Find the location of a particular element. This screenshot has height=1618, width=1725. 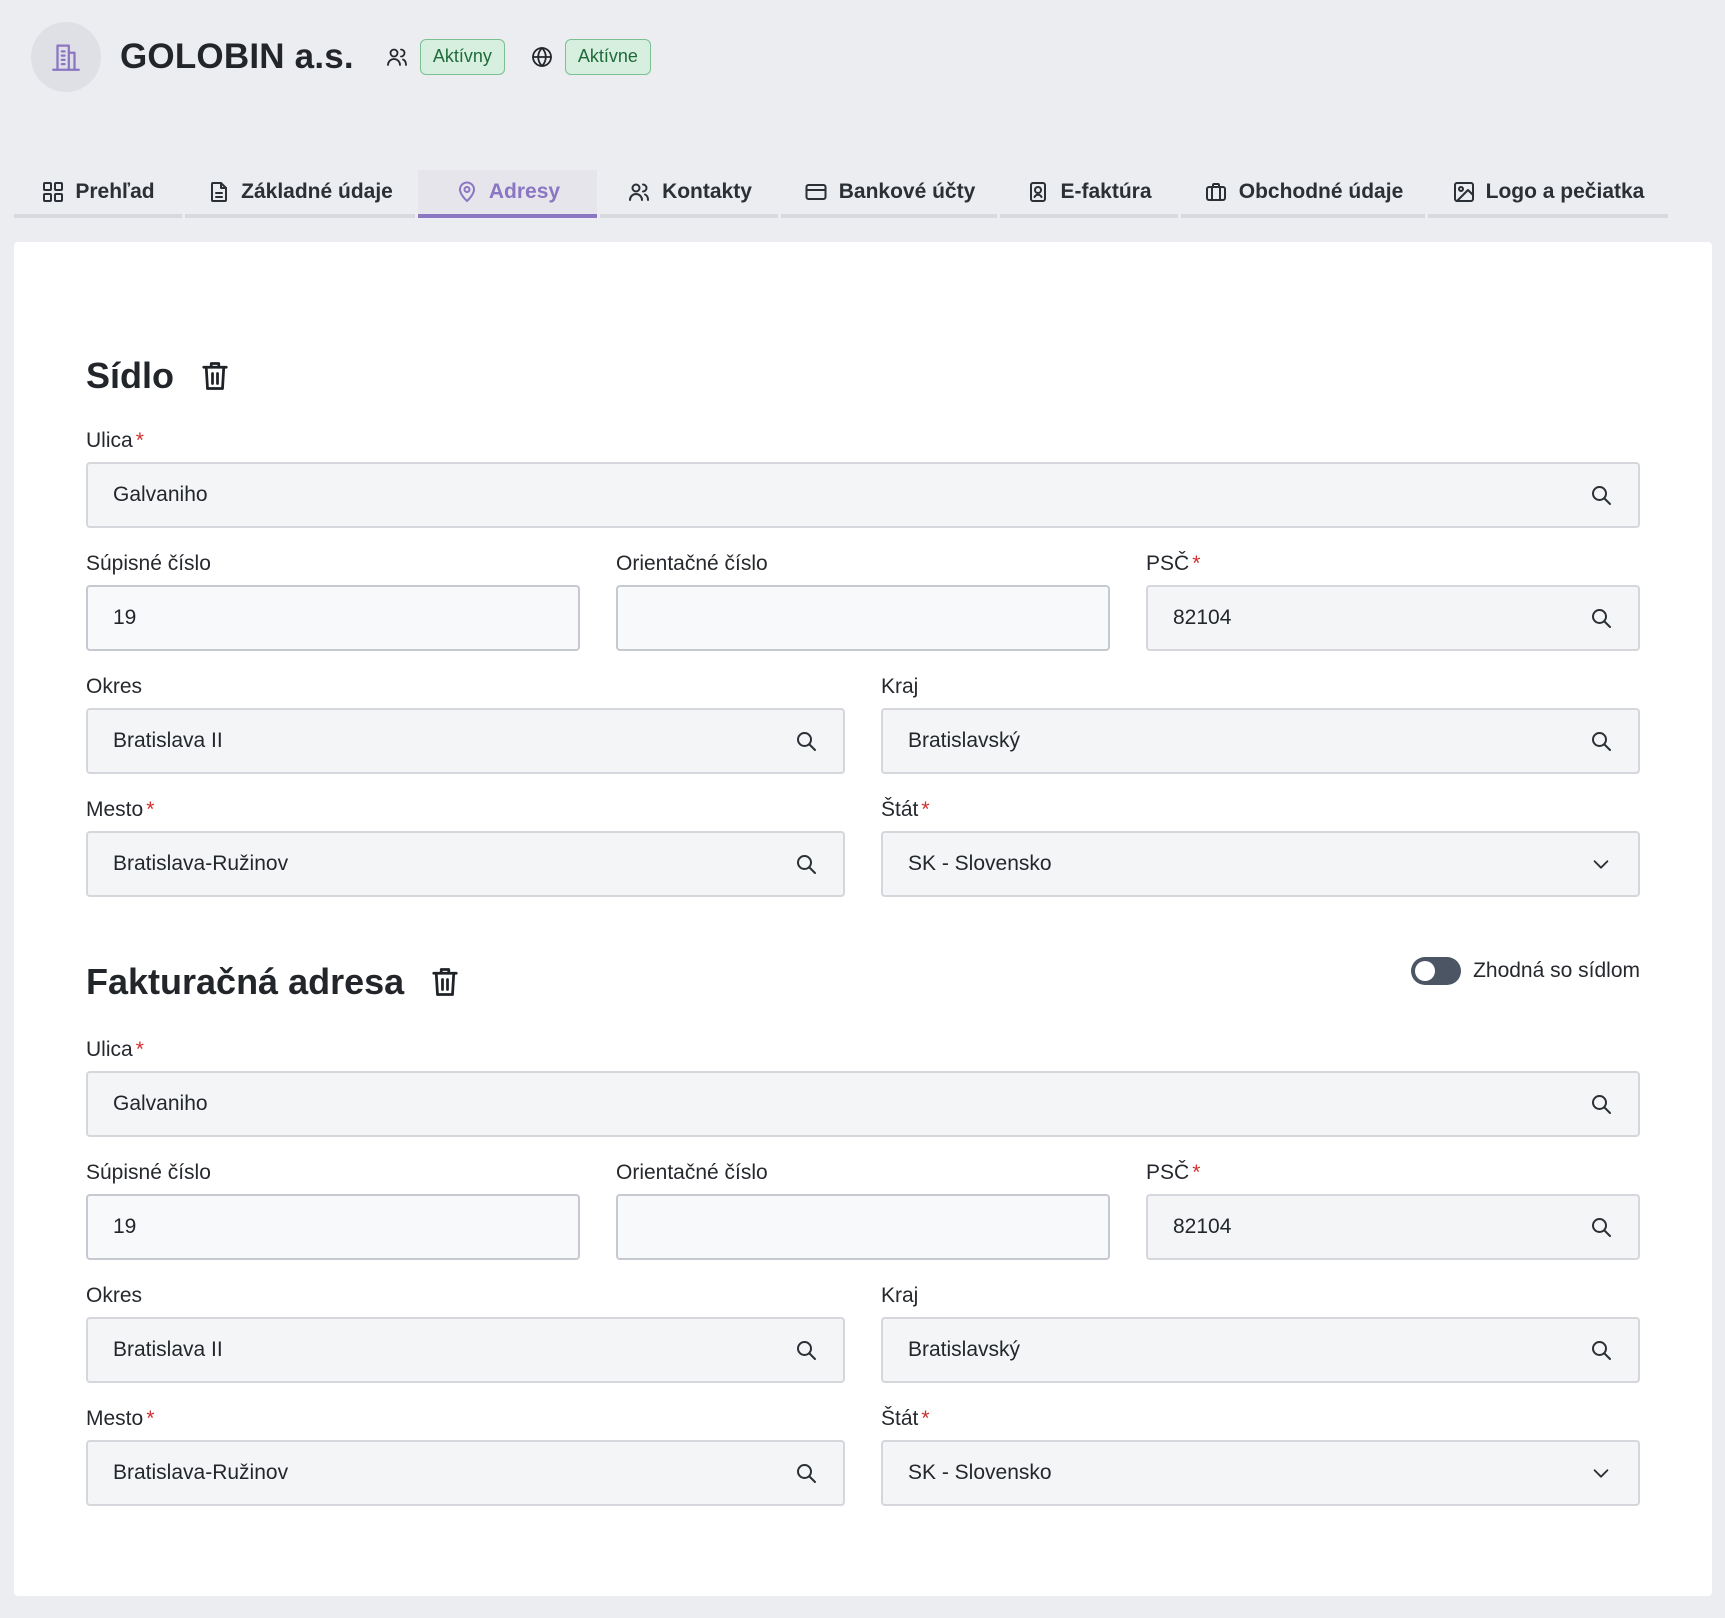

credit-card-icon is located at coordinates (816, 192).